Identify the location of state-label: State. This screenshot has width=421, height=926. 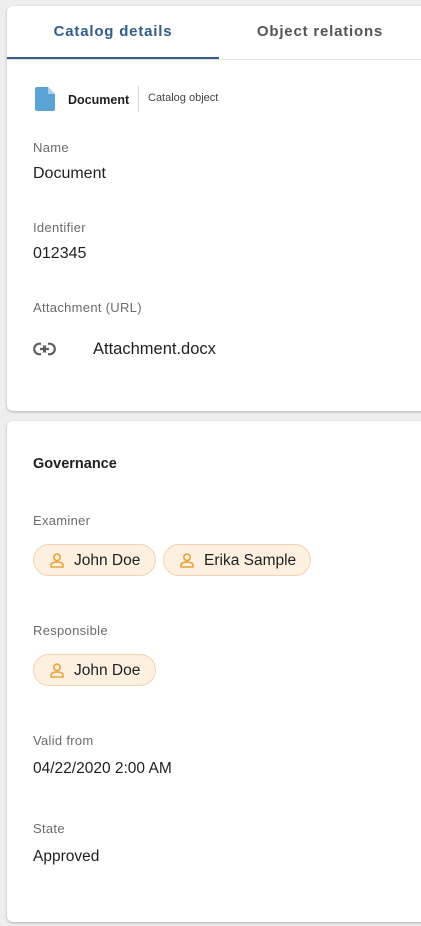
(49, 828).